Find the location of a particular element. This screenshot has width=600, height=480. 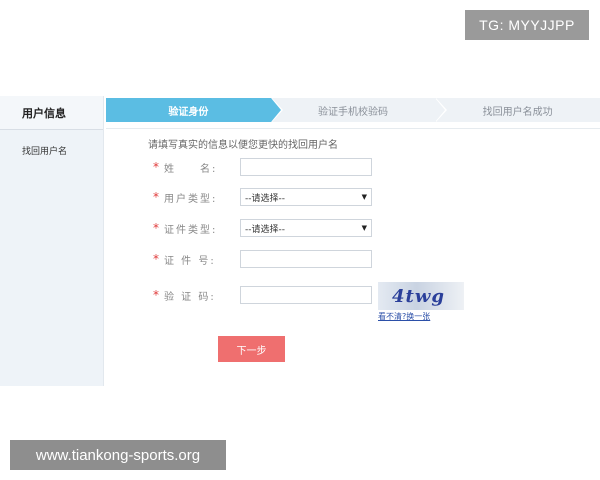

id-number-input is located at coordinates (306, 259).